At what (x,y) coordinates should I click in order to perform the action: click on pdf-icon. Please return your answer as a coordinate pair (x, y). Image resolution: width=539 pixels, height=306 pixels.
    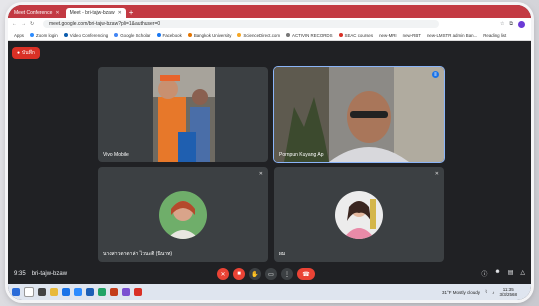
    Looking at the image, I should click on (138, 292).